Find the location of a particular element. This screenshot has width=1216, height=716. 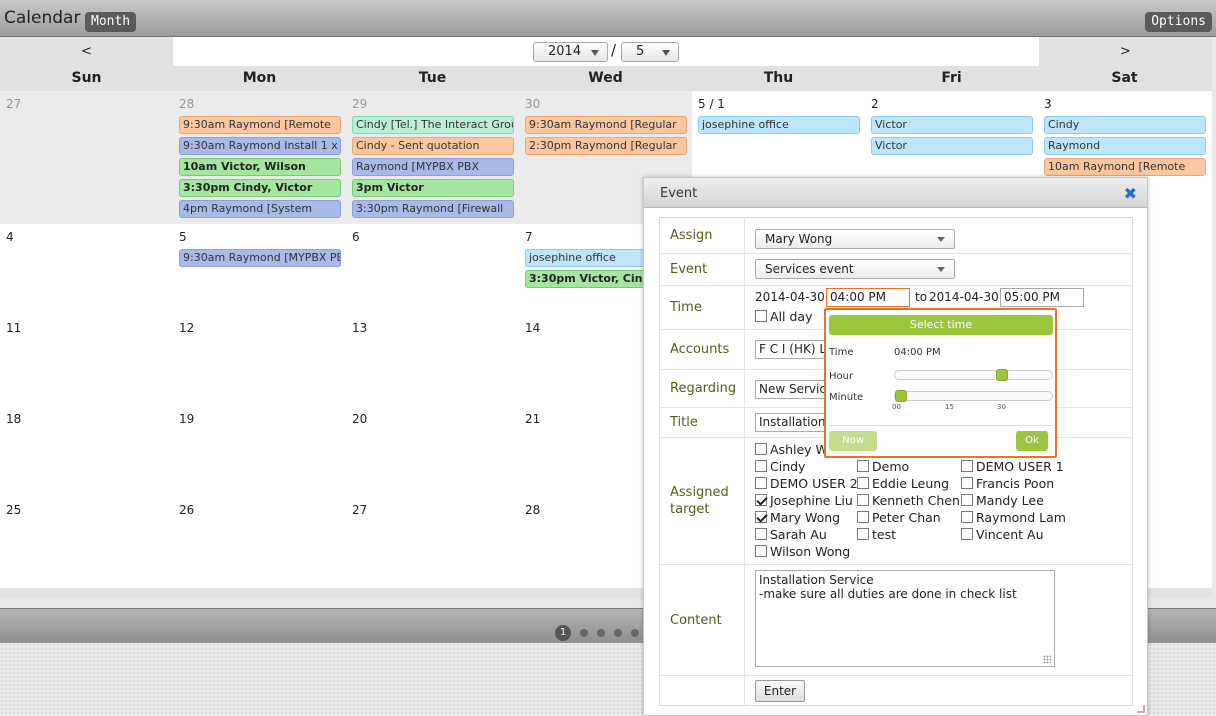

prev-month-button: < is located at coordinates (86, 51).